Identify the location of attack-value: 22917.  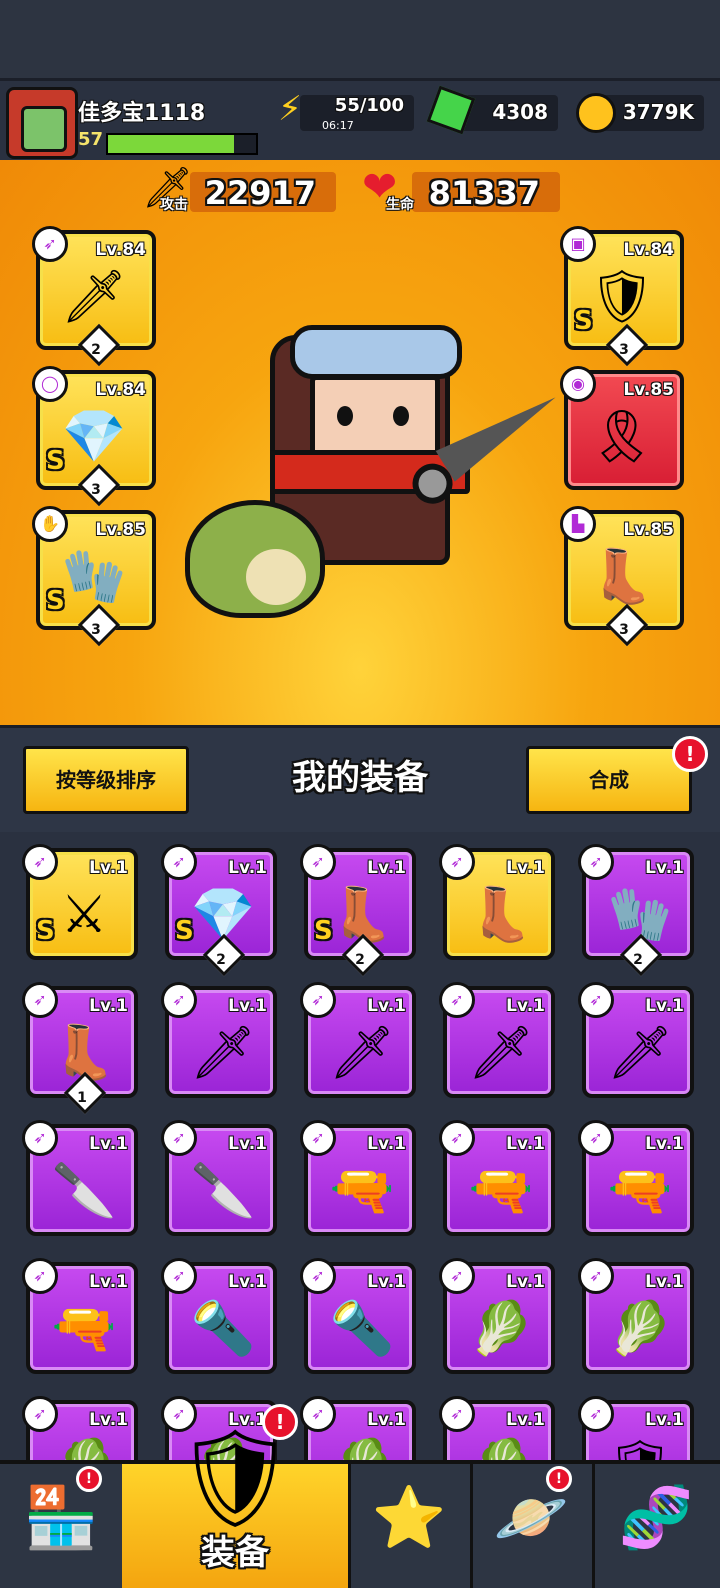
(260, 193).